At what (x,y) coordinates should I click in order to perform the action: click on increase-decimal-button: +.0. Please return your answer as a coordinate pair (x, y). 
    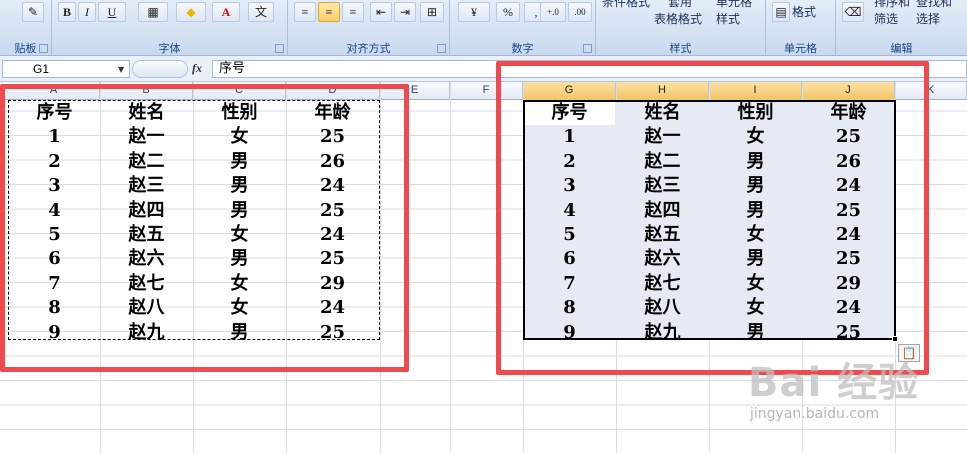
    Looking at the image, I should click on (553, 12).